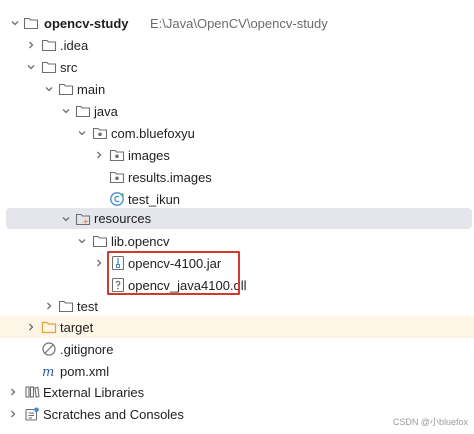  Describe the element at coordinates (85, 371) in the screenshot. I see `tree-item-label: pom.xml` at that location.